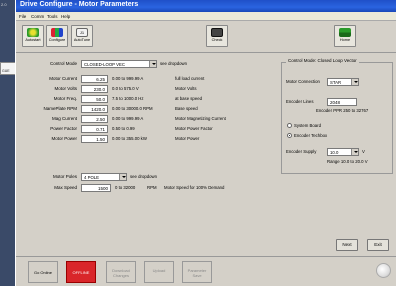  What do you see at coordinates (33, 32) in the screenshot?
I see `autostart-icon` at bounding box center [33, 32].